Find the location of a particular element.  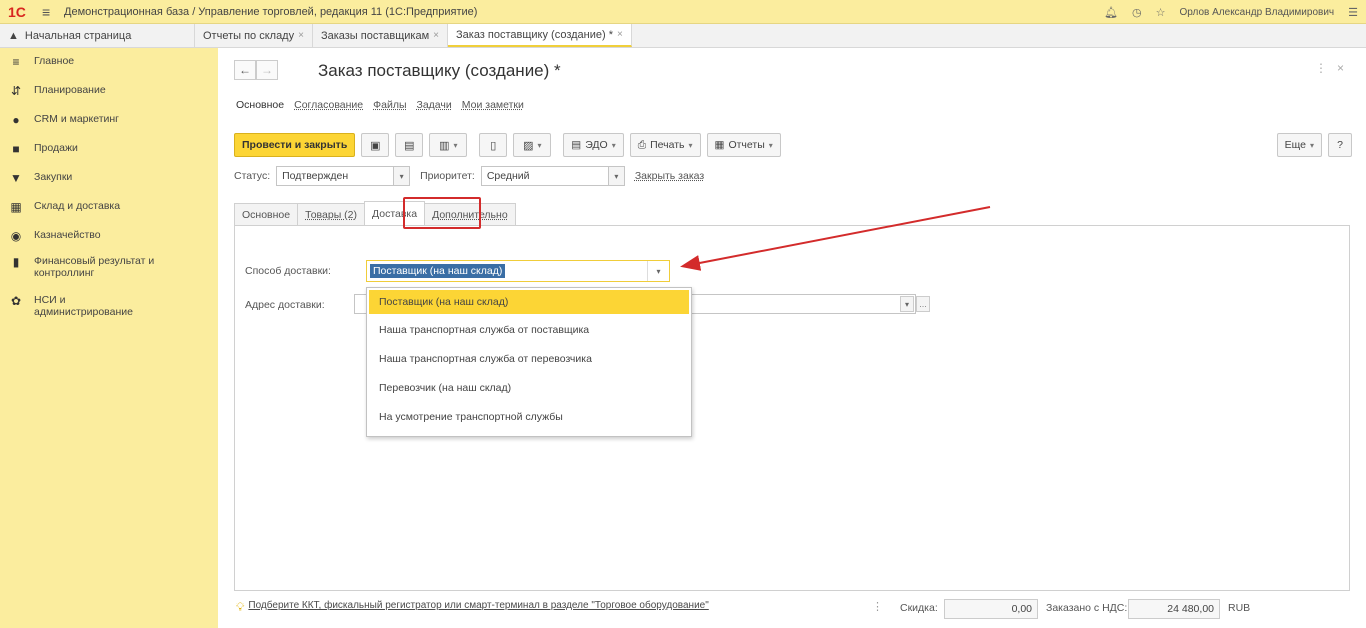

sidebar-item-planning: ⇵ Планирование is located at coordinates (109, 91).